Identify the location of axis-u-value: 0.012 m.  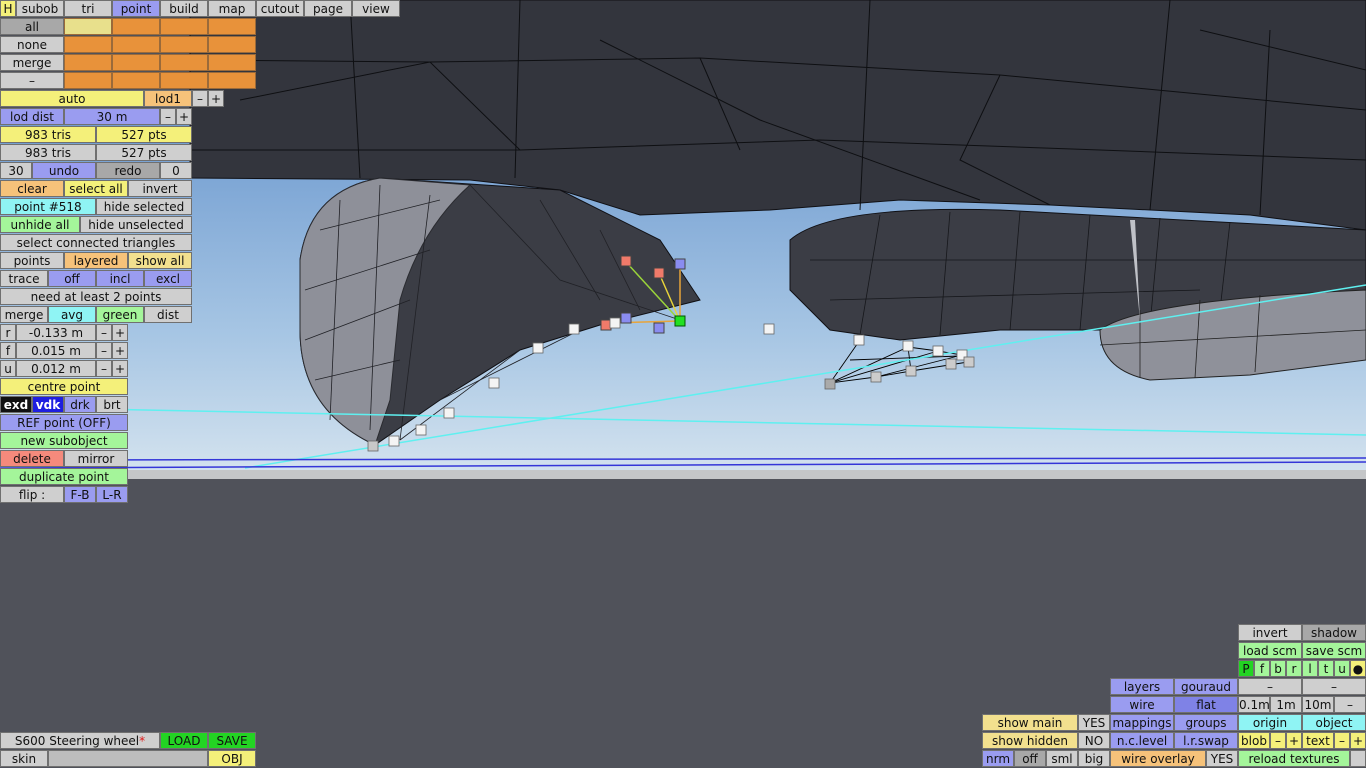
(56, 368).